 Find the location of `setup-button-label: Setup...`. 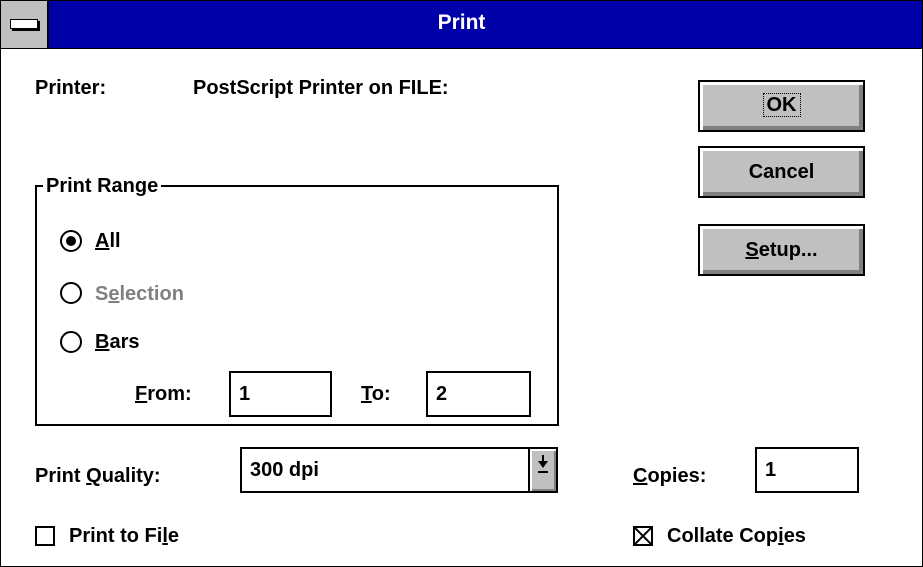

setup-button-label: Setup... is located at coordinates (781, 250).